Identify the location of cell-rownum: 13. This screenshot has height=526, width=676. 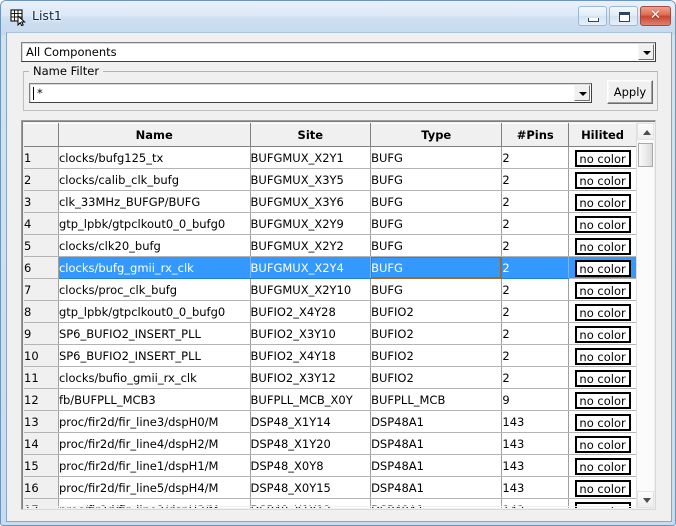
(41, 421).